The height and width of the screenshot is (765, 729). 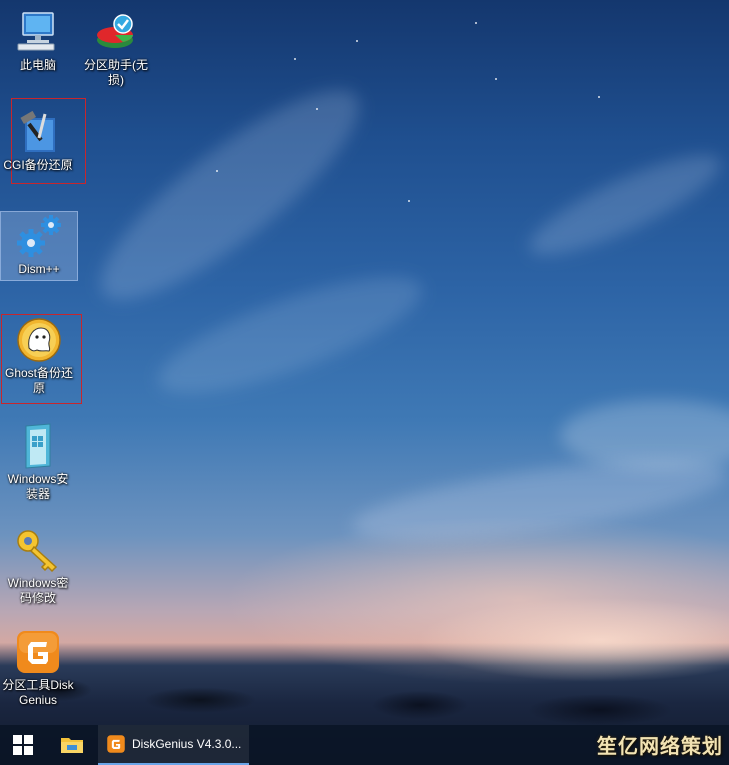 What do you see at coordinates (38, 165) in the screenshot?
I see `desktop-icon-label: CGI备份还原` at bounding box center [38, 165].